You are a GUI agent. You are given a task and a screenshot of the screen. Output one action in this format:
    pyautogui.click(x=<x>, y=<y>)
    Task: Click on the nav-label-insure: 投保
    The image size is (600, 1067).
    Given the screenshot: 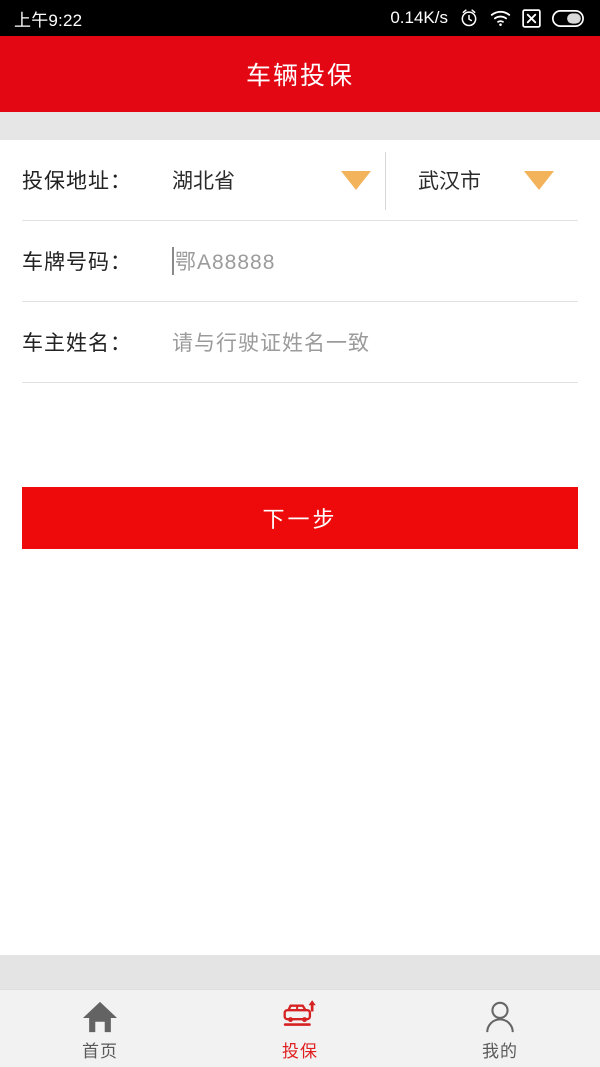 What is the action you would take?
    pyautogui.click(x=300, y=1051)
    